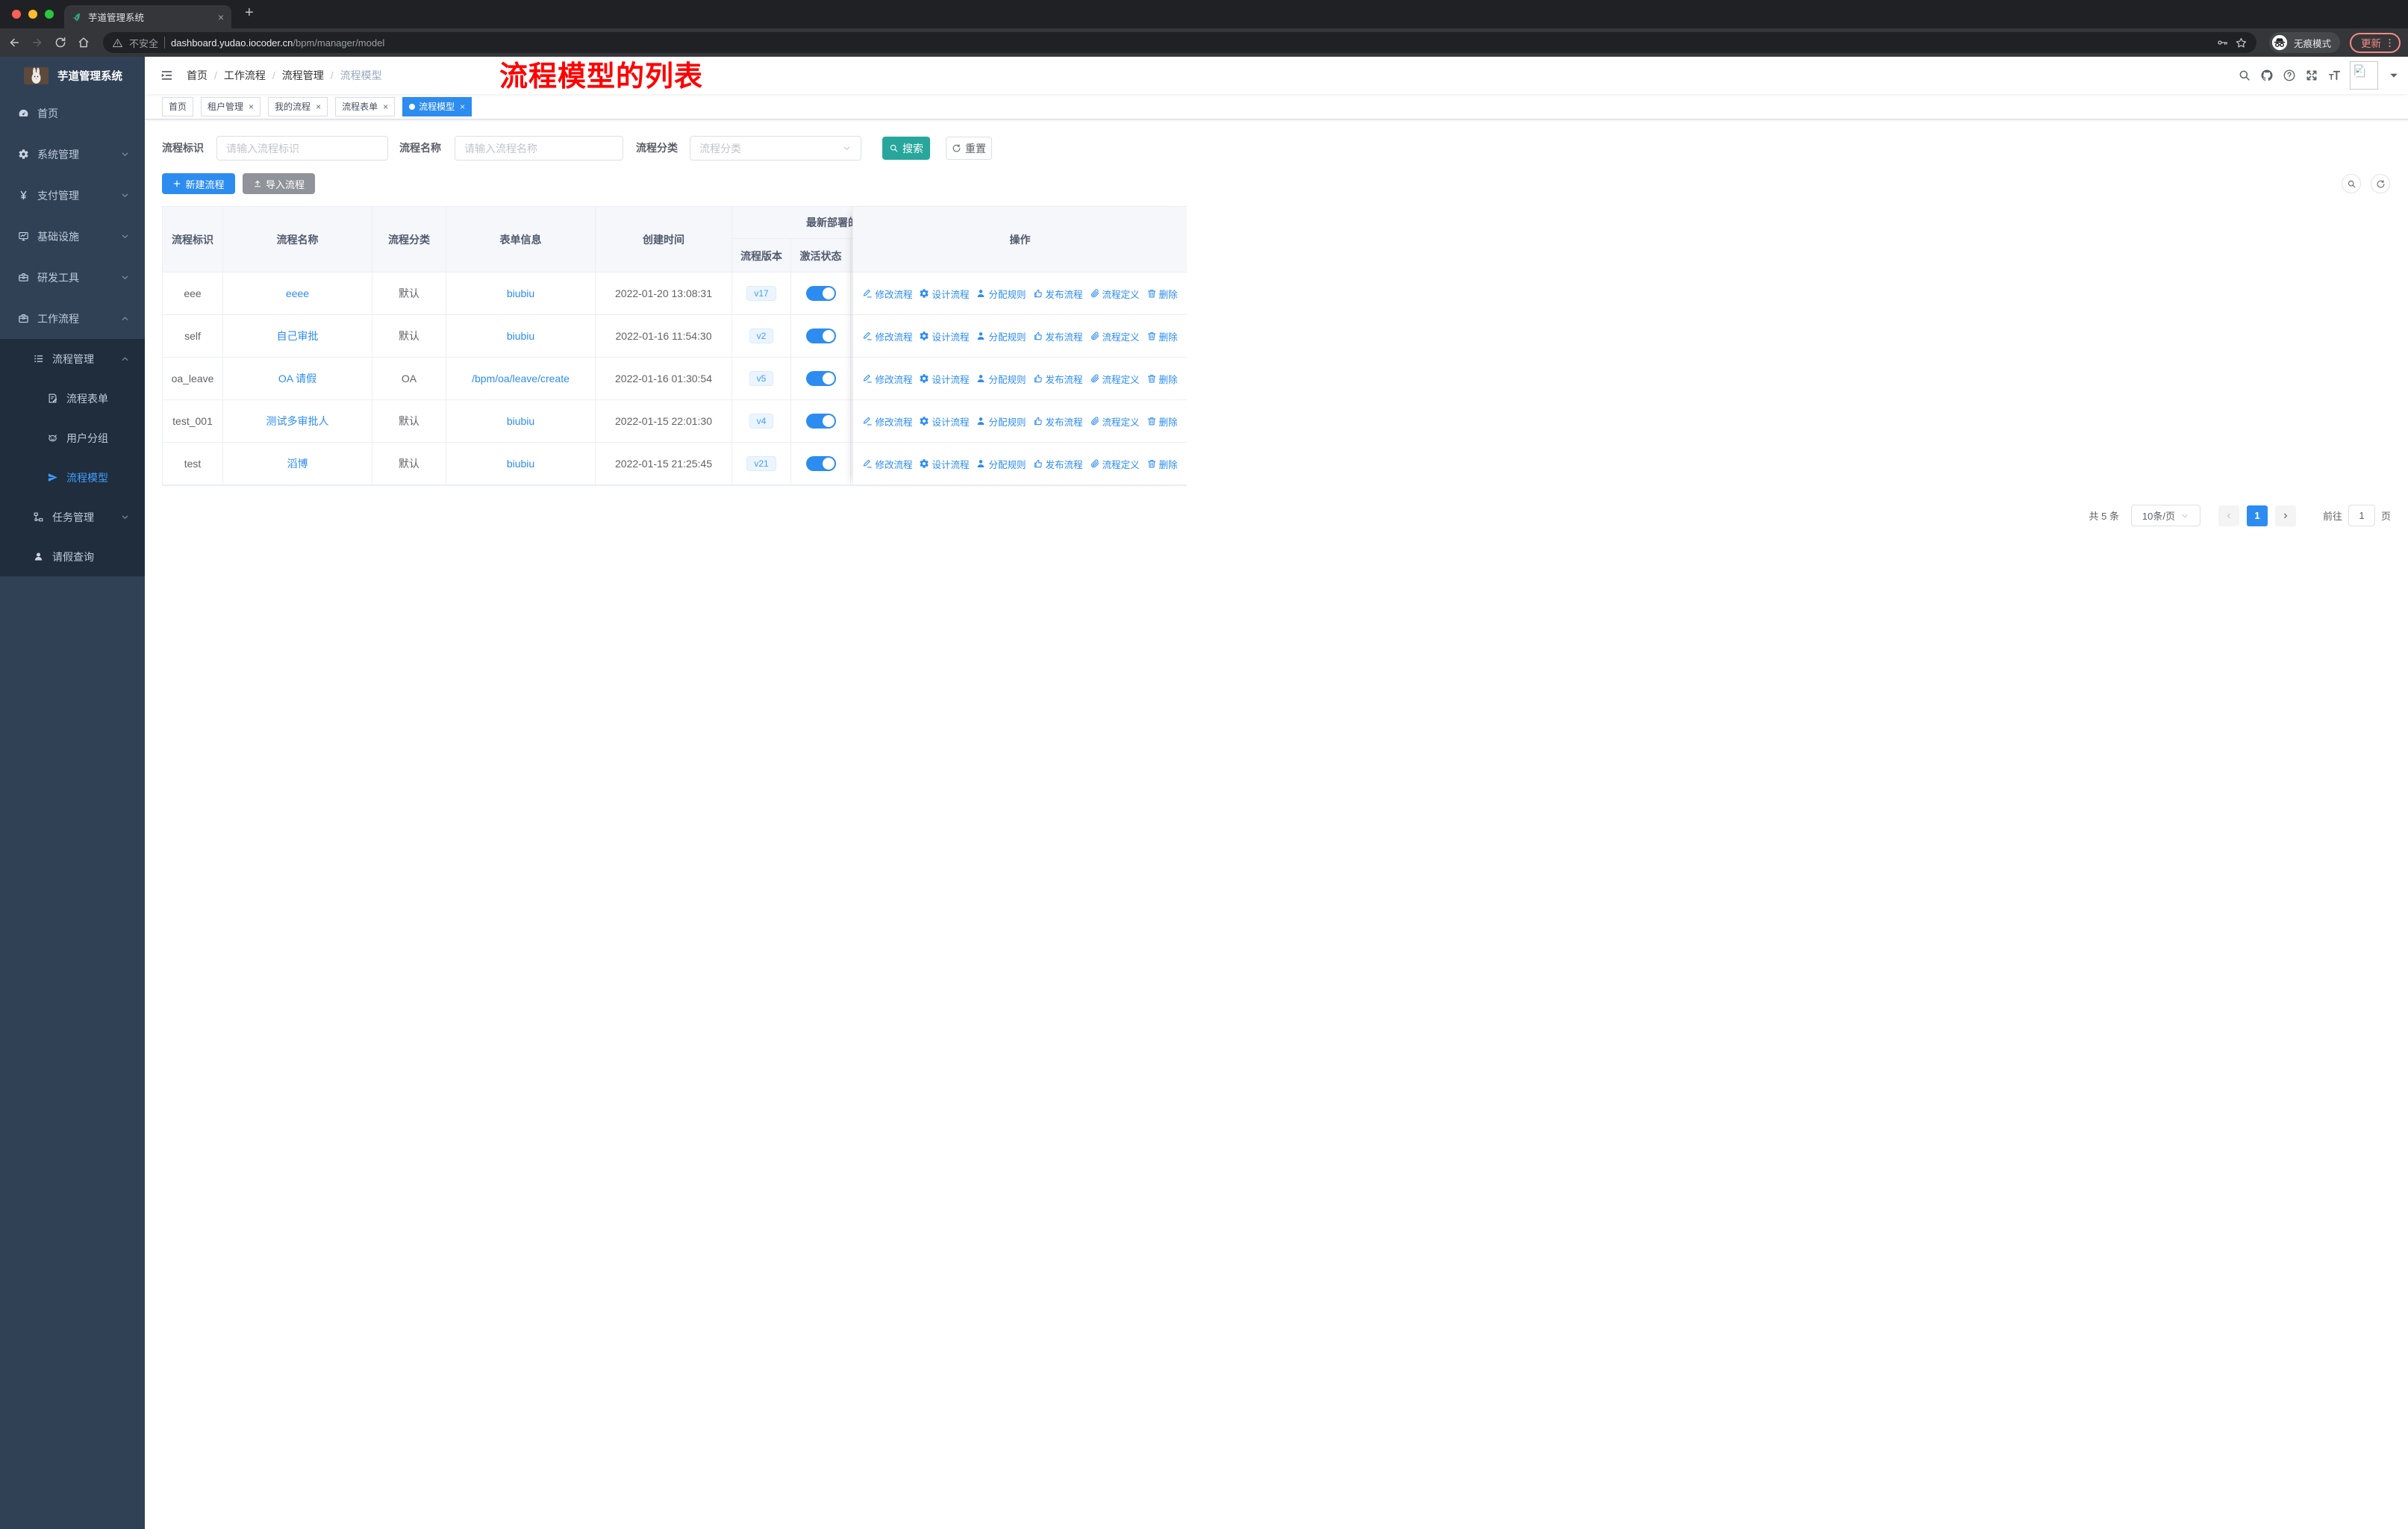 This screenshot has width=2408, height=1529. I want to click on import-process-button: 导入流程, so click(279, 184).